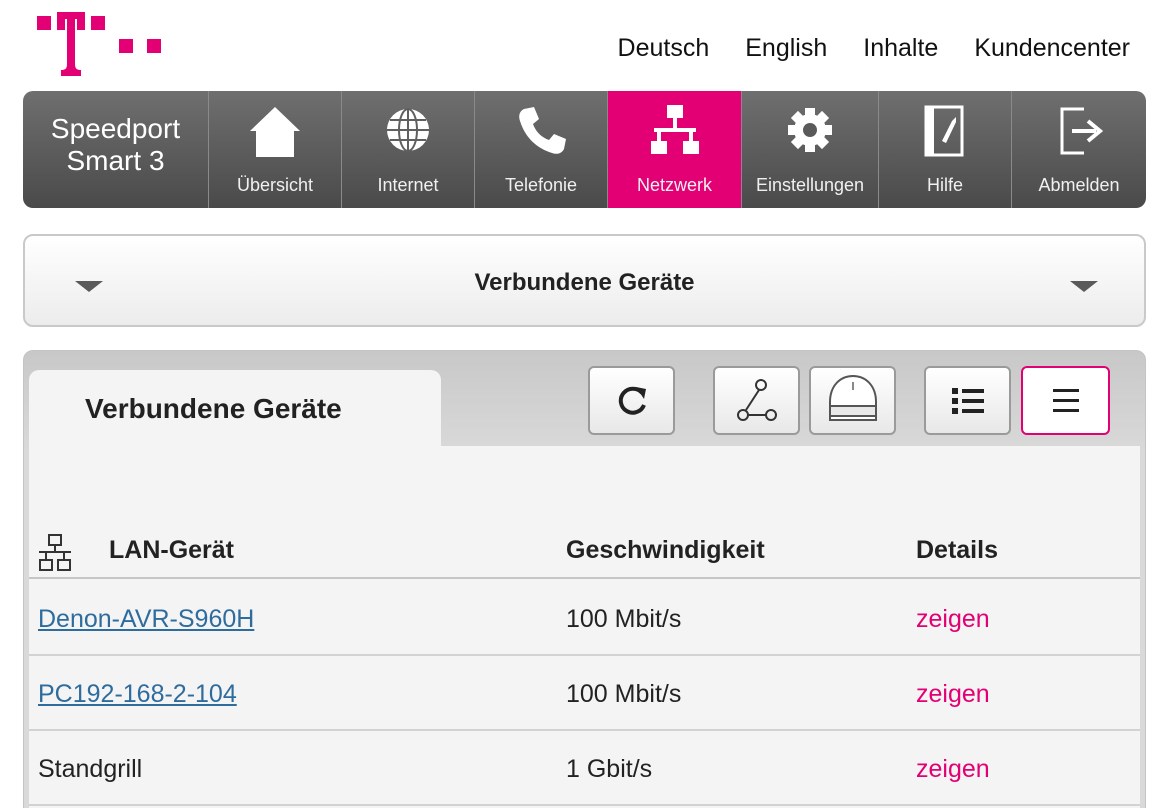 The width and height of the screenshot is (1170, 808). Describe the element at coordinates (786, 48) in the screenshot. I see `language-english-link: English` at that location.